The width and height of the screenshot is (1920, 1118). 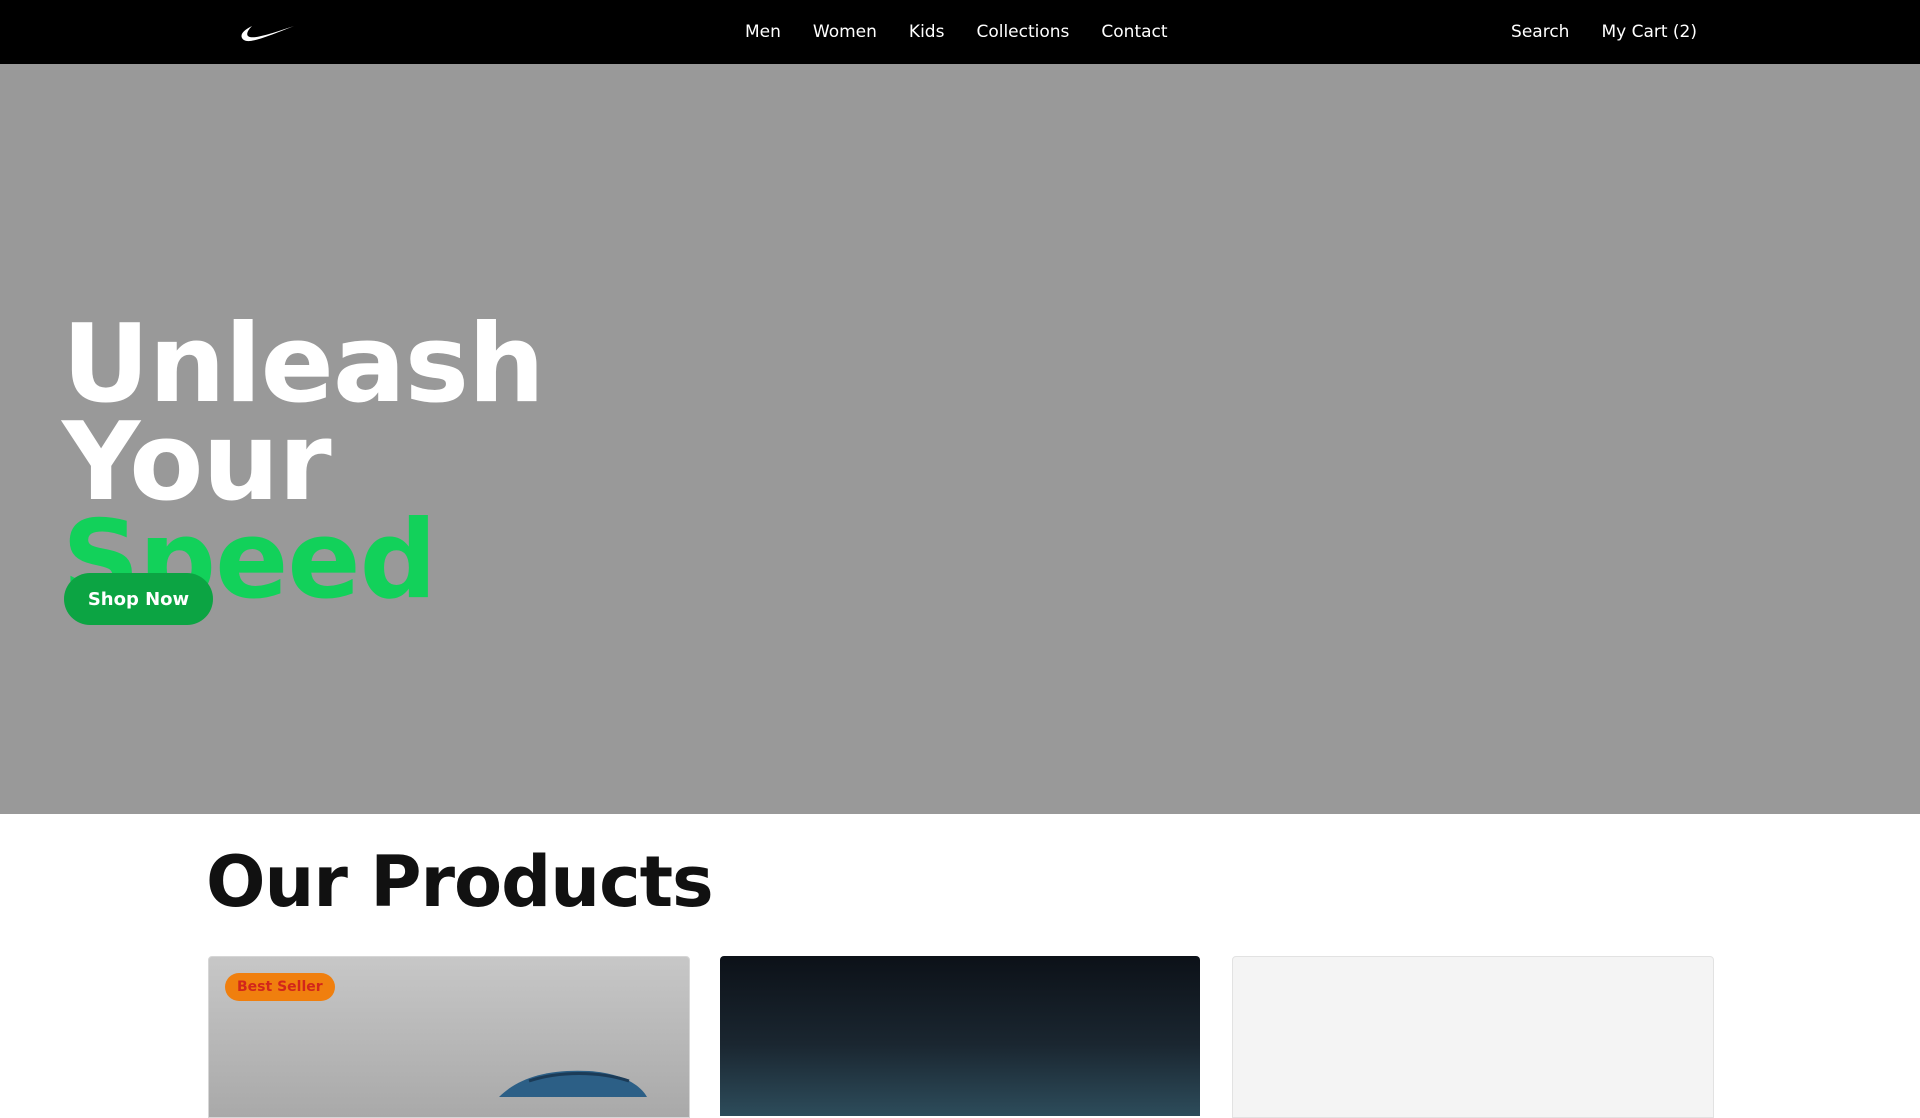 I want to click on nav-link-women: Women, so click(x=845, y=32).